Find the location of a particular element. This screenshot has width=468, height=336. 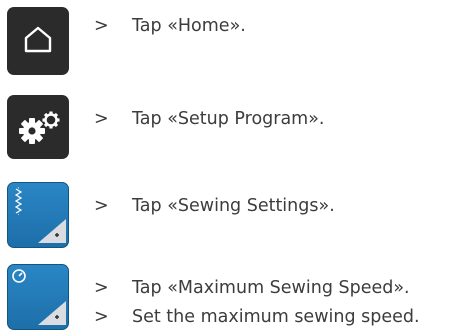

step-set-speed: > Set the maximum sewing speed. is located at coordinates (257, 317).